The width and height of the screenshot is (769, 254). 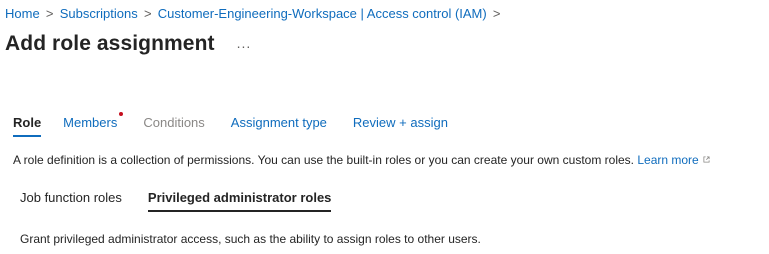 I want to click on tab-conditions-label: Conditions, so click(x=174, y=122).